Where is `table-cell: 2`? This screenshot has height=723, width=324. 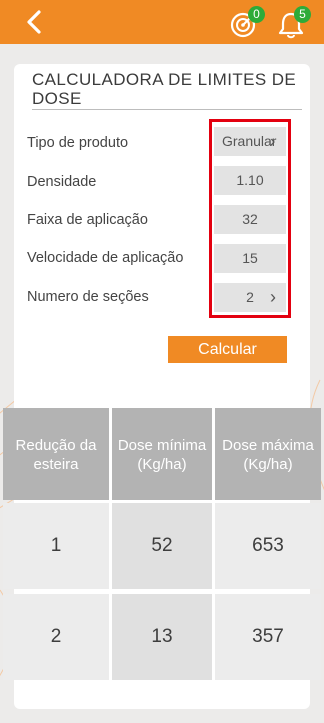
table-cell: 2 is located at coordinates (56, 637).